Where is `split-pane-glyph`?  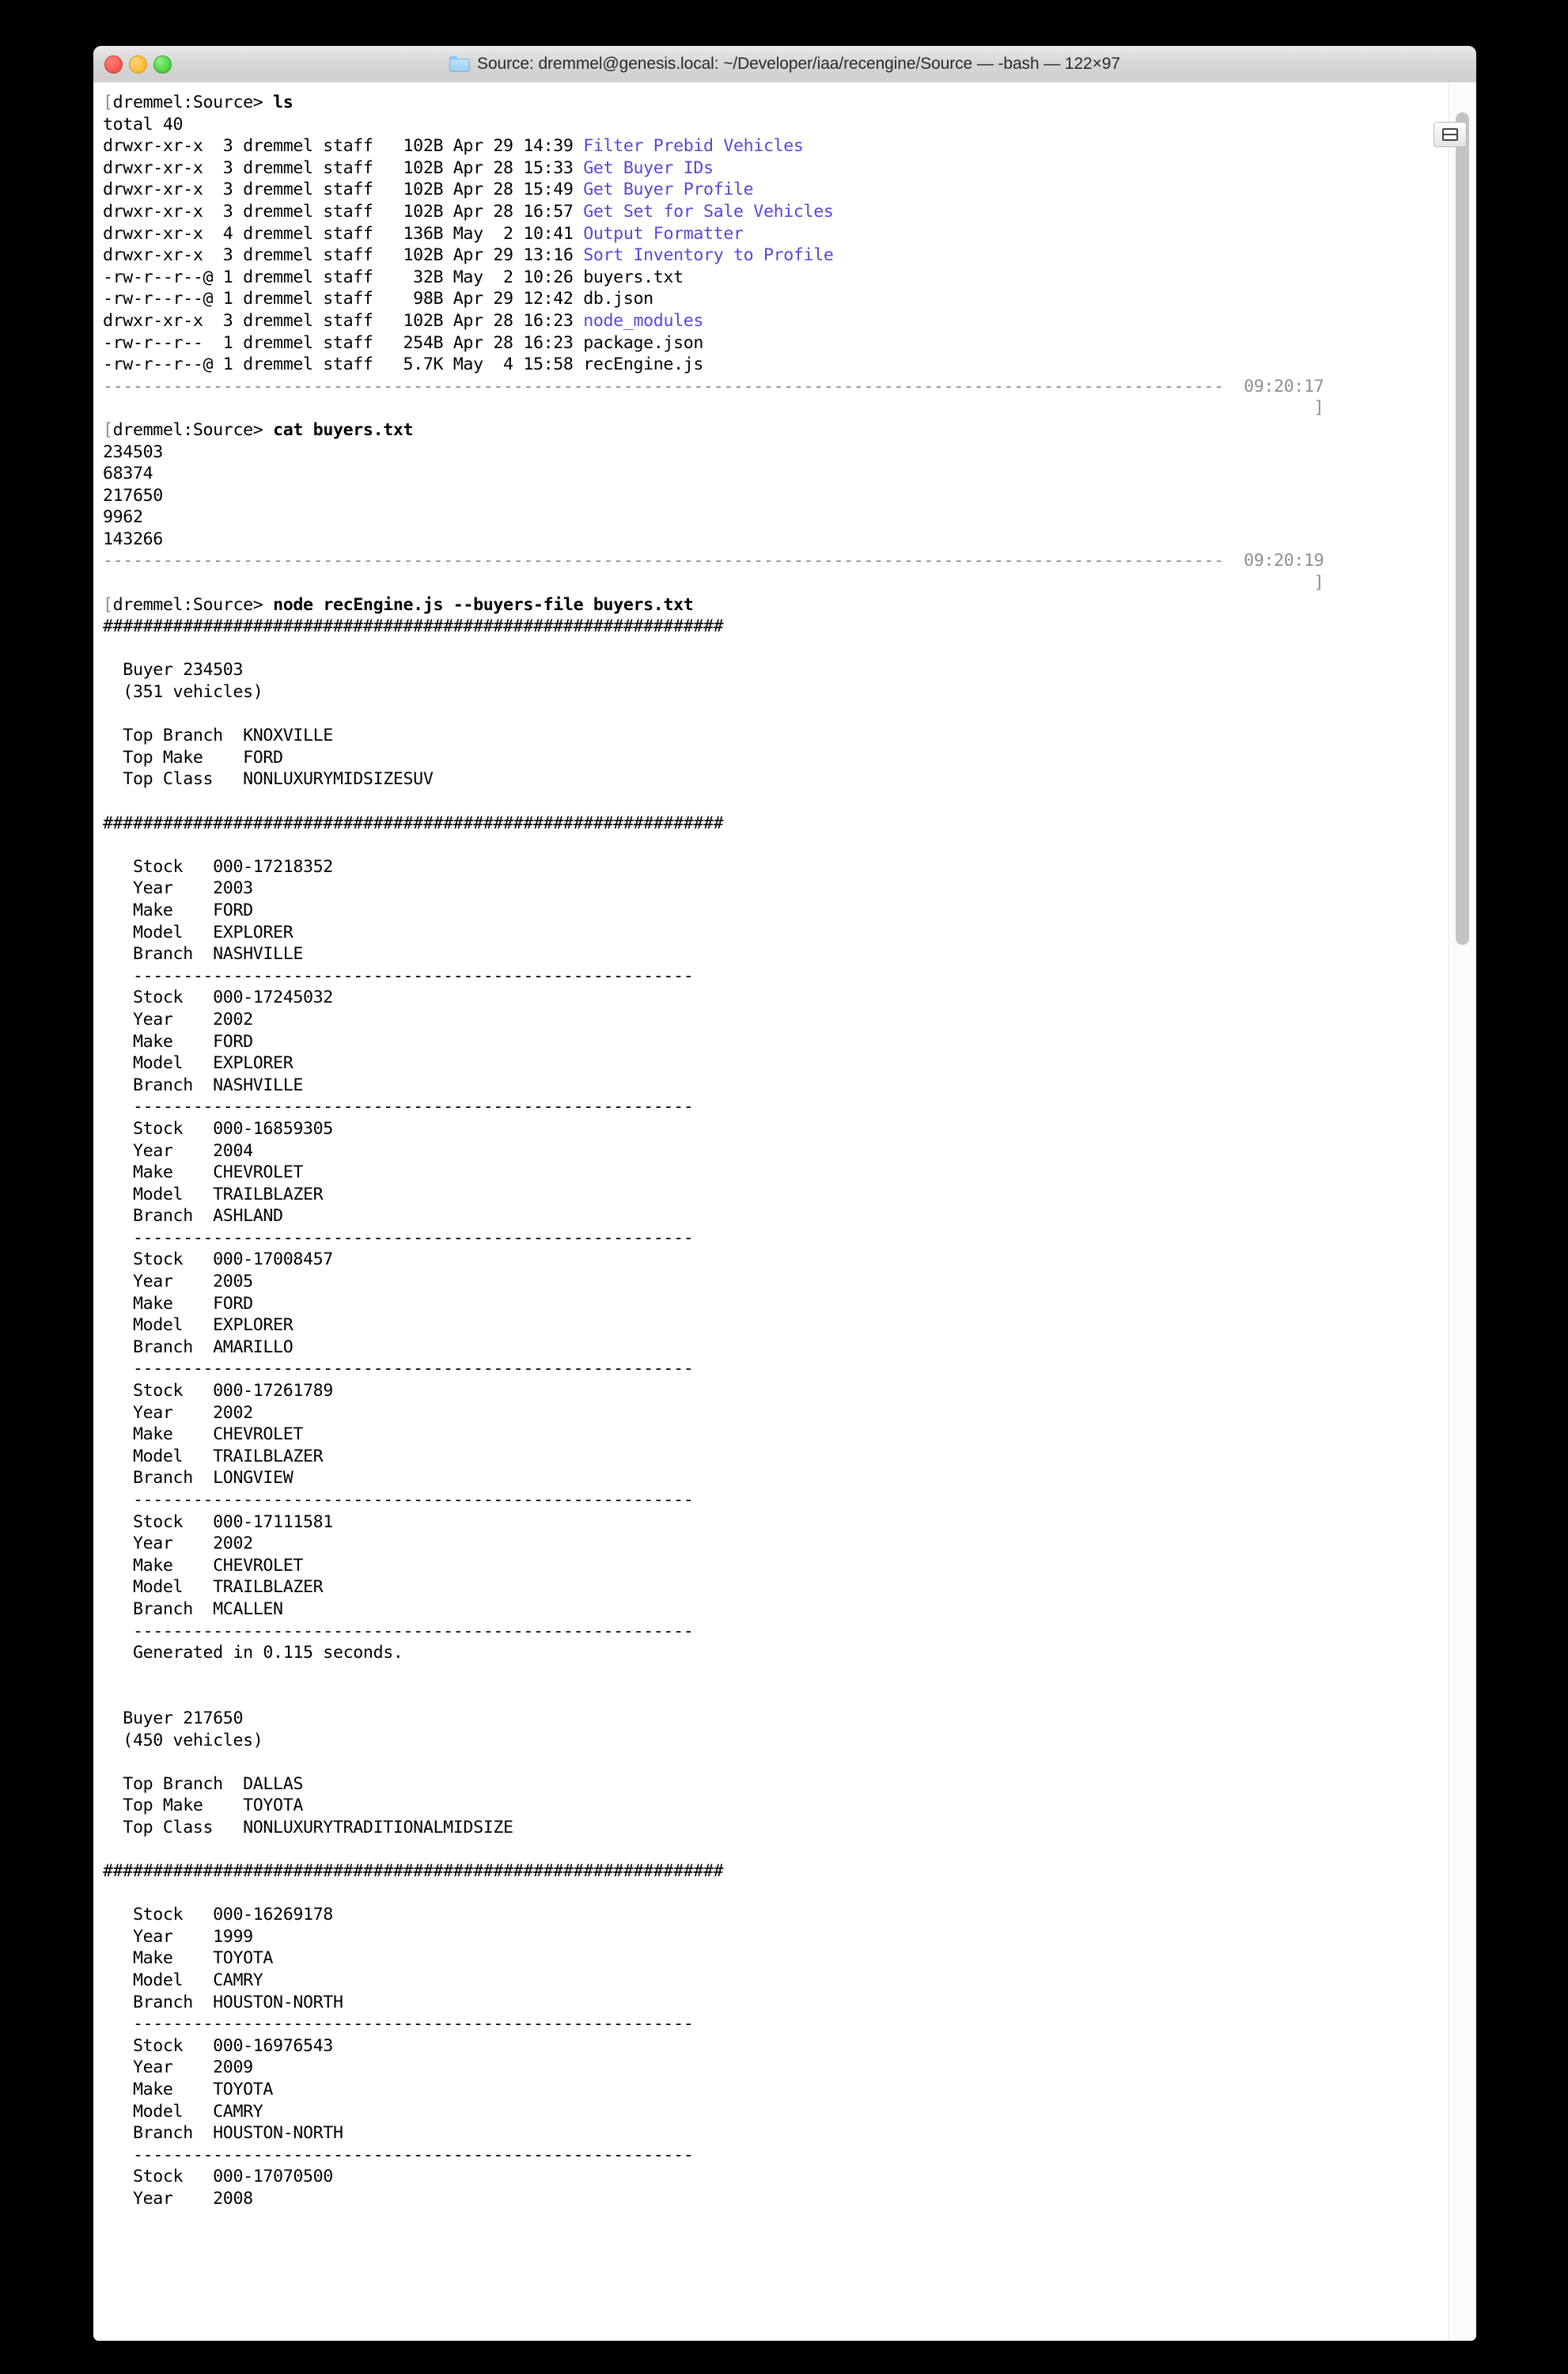
split-pane-glyph is located at coordinates (1450, 134).